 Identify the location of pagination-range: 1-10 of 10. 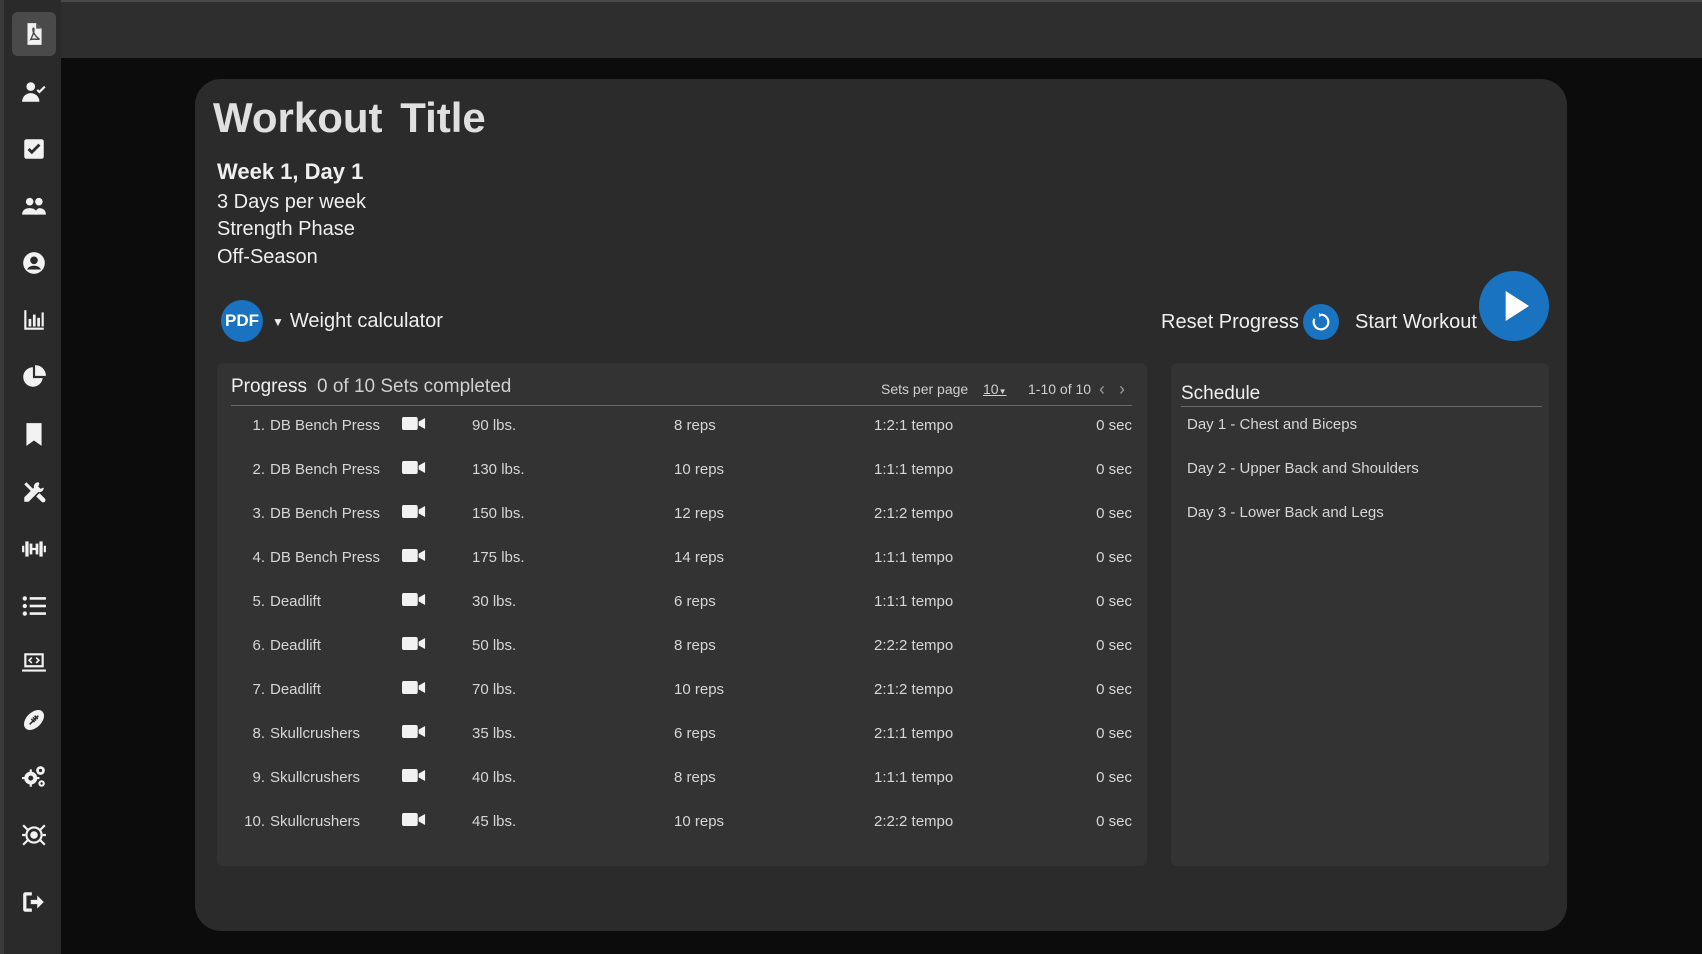
(1060, 389).